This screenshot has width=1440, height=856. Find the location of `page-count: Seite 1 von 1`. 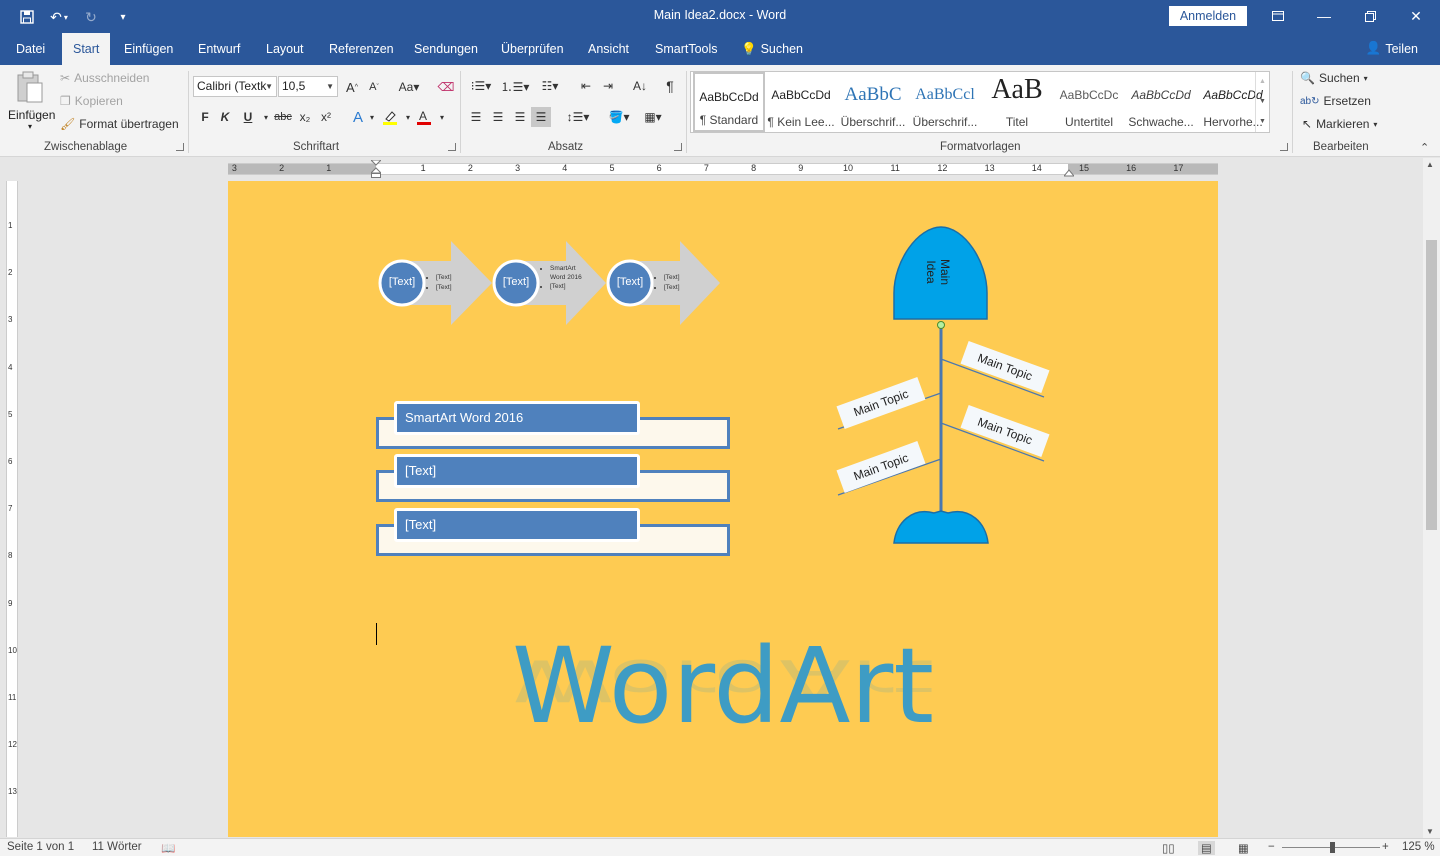

page-count: Seite 1 von 1 is located at coordinates (40, 847).